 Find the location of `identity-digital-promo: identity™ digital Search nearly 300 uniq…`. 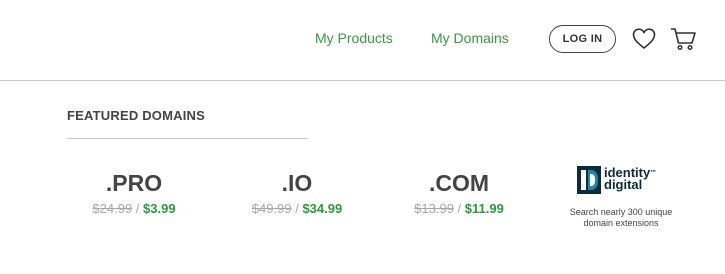

identity-digital-promo: identity™ digital Search nearly 300 uniq… is located at coordinates (621, 197).